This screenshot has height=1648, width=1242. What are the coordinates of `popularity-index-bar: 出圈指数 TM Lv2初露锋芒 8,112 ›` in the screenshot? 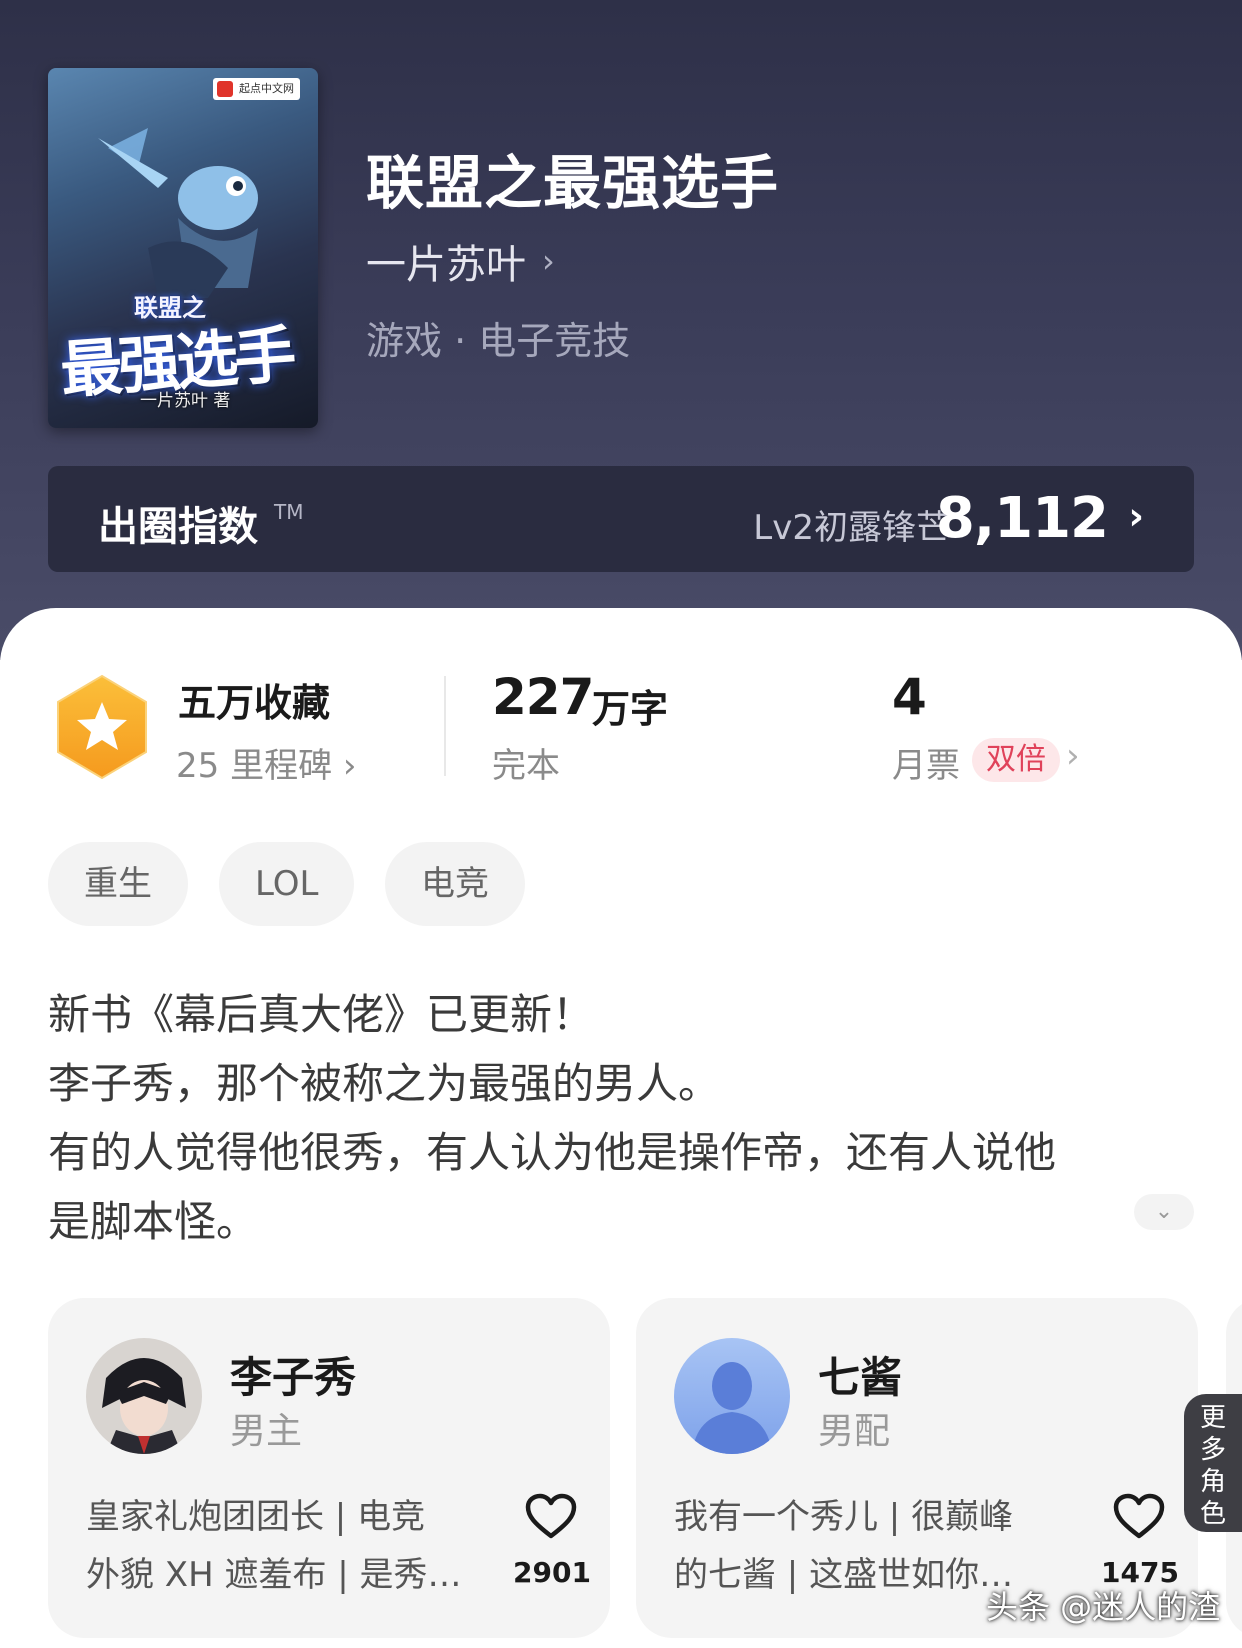 It's located at (621, 519).